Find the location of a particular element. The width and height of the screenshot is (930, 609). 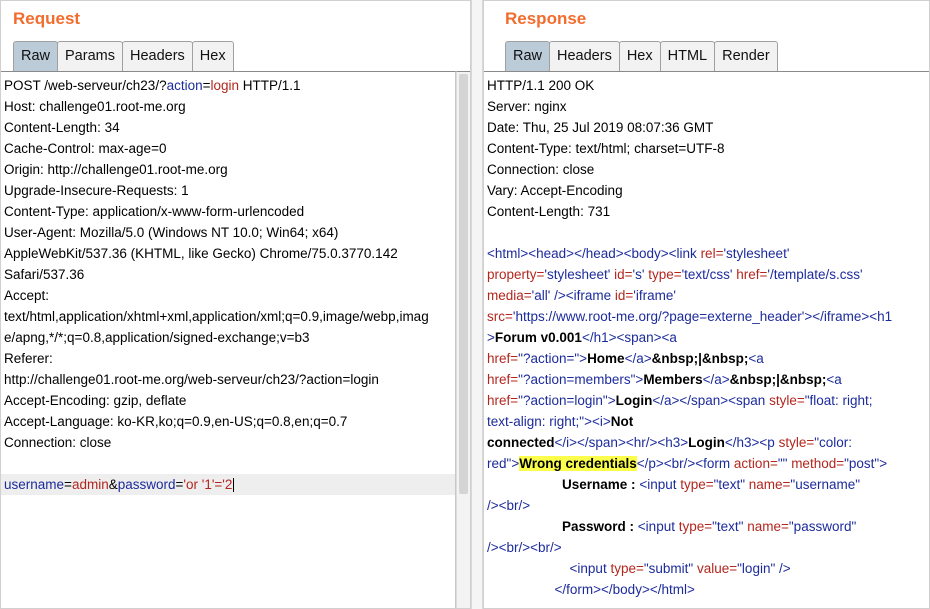

response-body-line: </form></body></html> is located at coordinates (706, 589).